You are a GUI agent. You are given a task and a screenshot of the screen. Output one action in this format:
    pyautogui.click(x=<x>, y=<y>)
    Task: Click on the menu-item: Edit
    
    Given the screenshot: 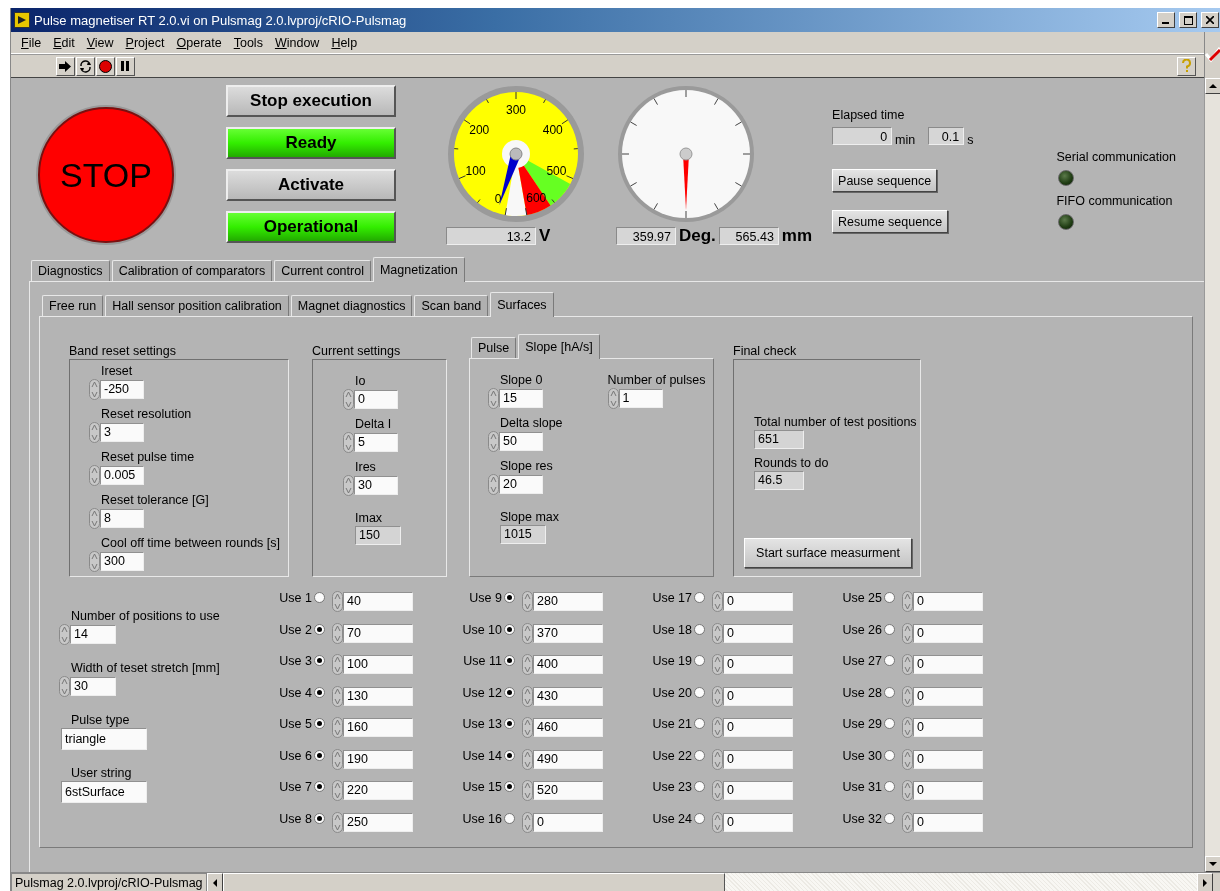 What is the action you would take?
    pyautogui.click(x=64, y=42)
    